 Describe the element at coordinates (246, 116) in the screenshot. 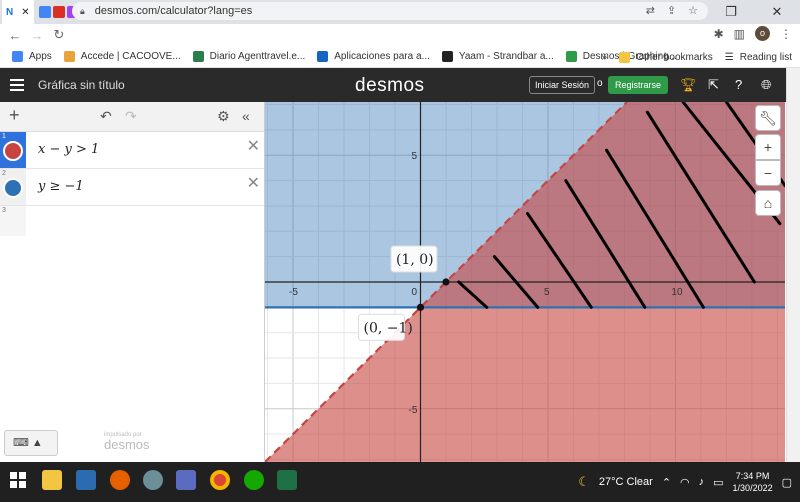

I see `collapse-panel-icon: «` at that location.